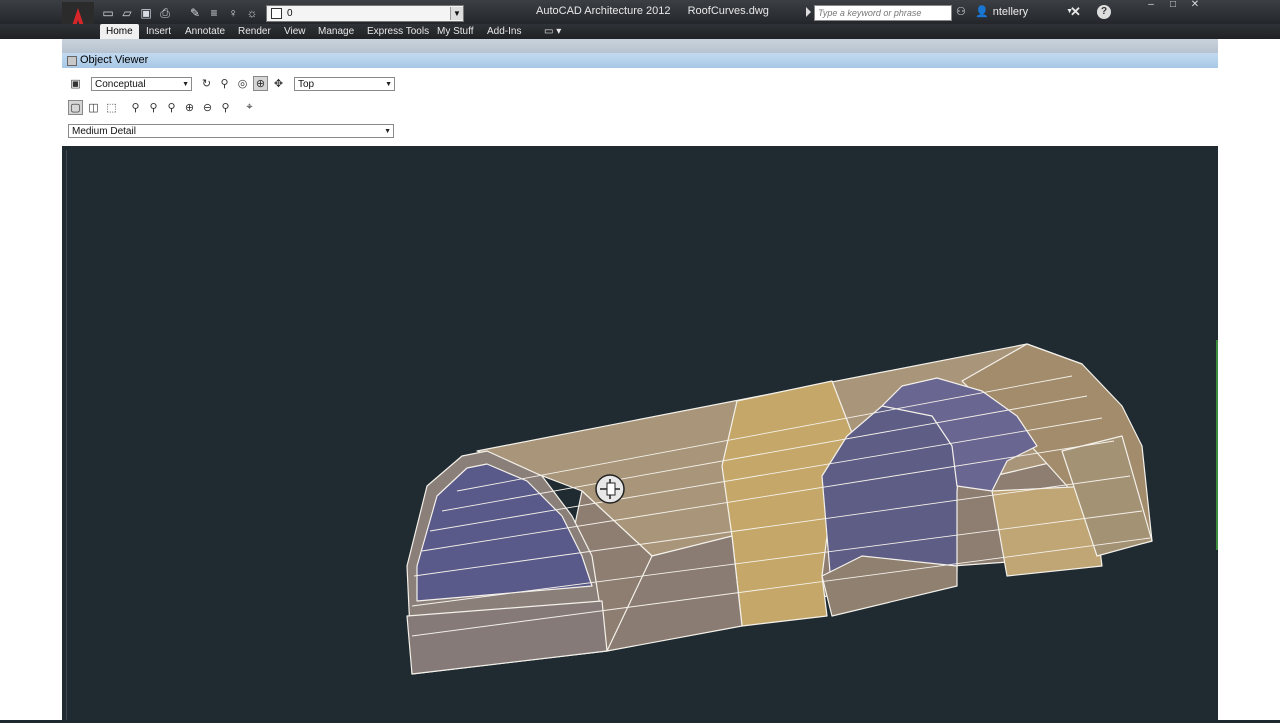 This screenshot has width=1280, height=723. What do you see at coordinates (610, 489) in the screenshot?
I see `orbit-cursor` at bounding box center [610, 489].